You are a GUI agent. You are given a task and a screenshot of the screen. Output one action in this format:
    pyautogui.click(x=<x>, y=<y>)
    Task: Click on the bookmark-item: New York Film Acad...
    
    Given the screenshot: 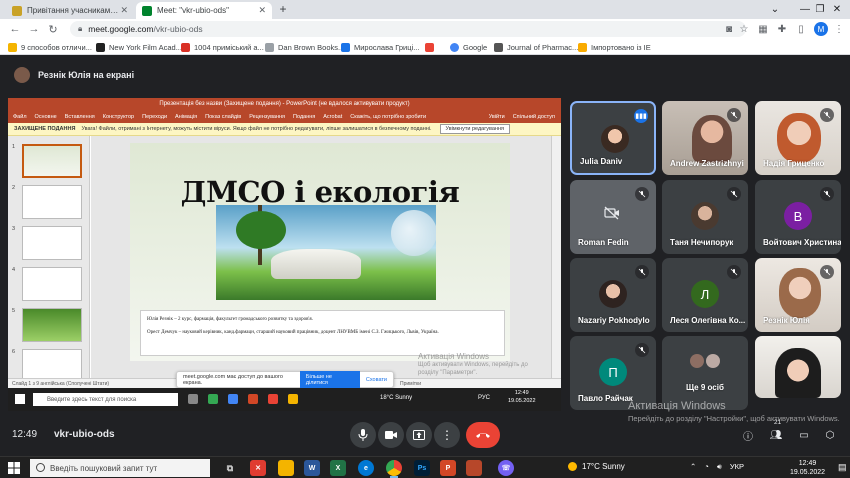 What is the action you would take?
    pyautogui.click(x=139, y=47)
    